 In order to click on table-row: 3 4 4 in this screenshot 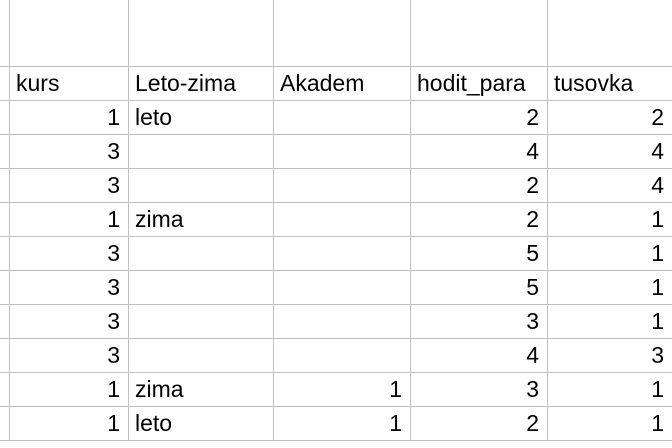, I will do `click(336, 152)`.